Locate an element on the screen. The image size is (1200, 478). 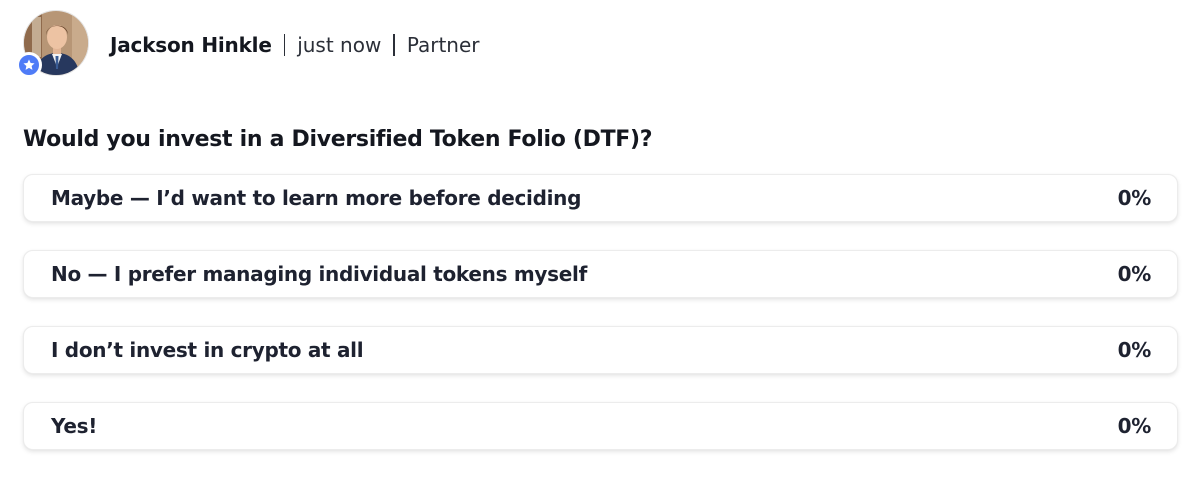
post-header: Jackson Hinkle just now Partner is located at coordinates (248, 45).